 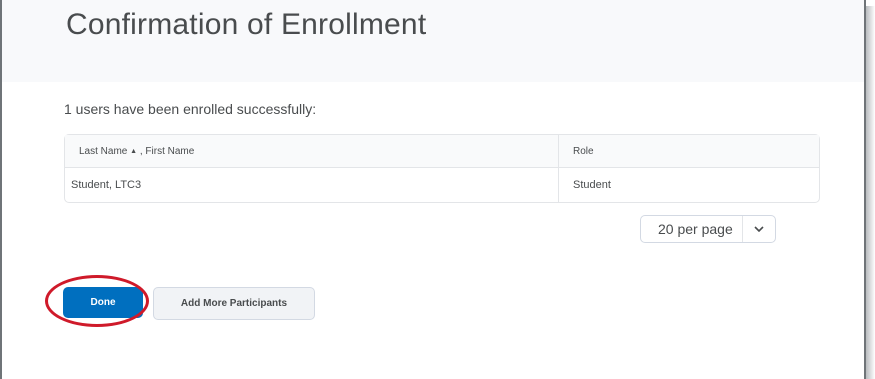 What do you see at coordinates (234, 303) in the screenshot?
I see `add-more-participants-button: Add More Participants` at bounding box center [234, 303].